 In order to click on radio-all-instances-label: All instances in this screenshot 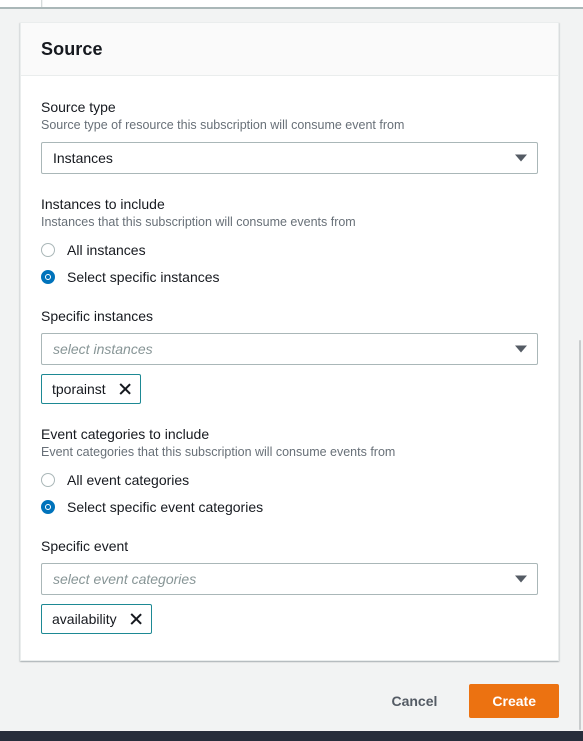, I will do `click(106, 250)`.